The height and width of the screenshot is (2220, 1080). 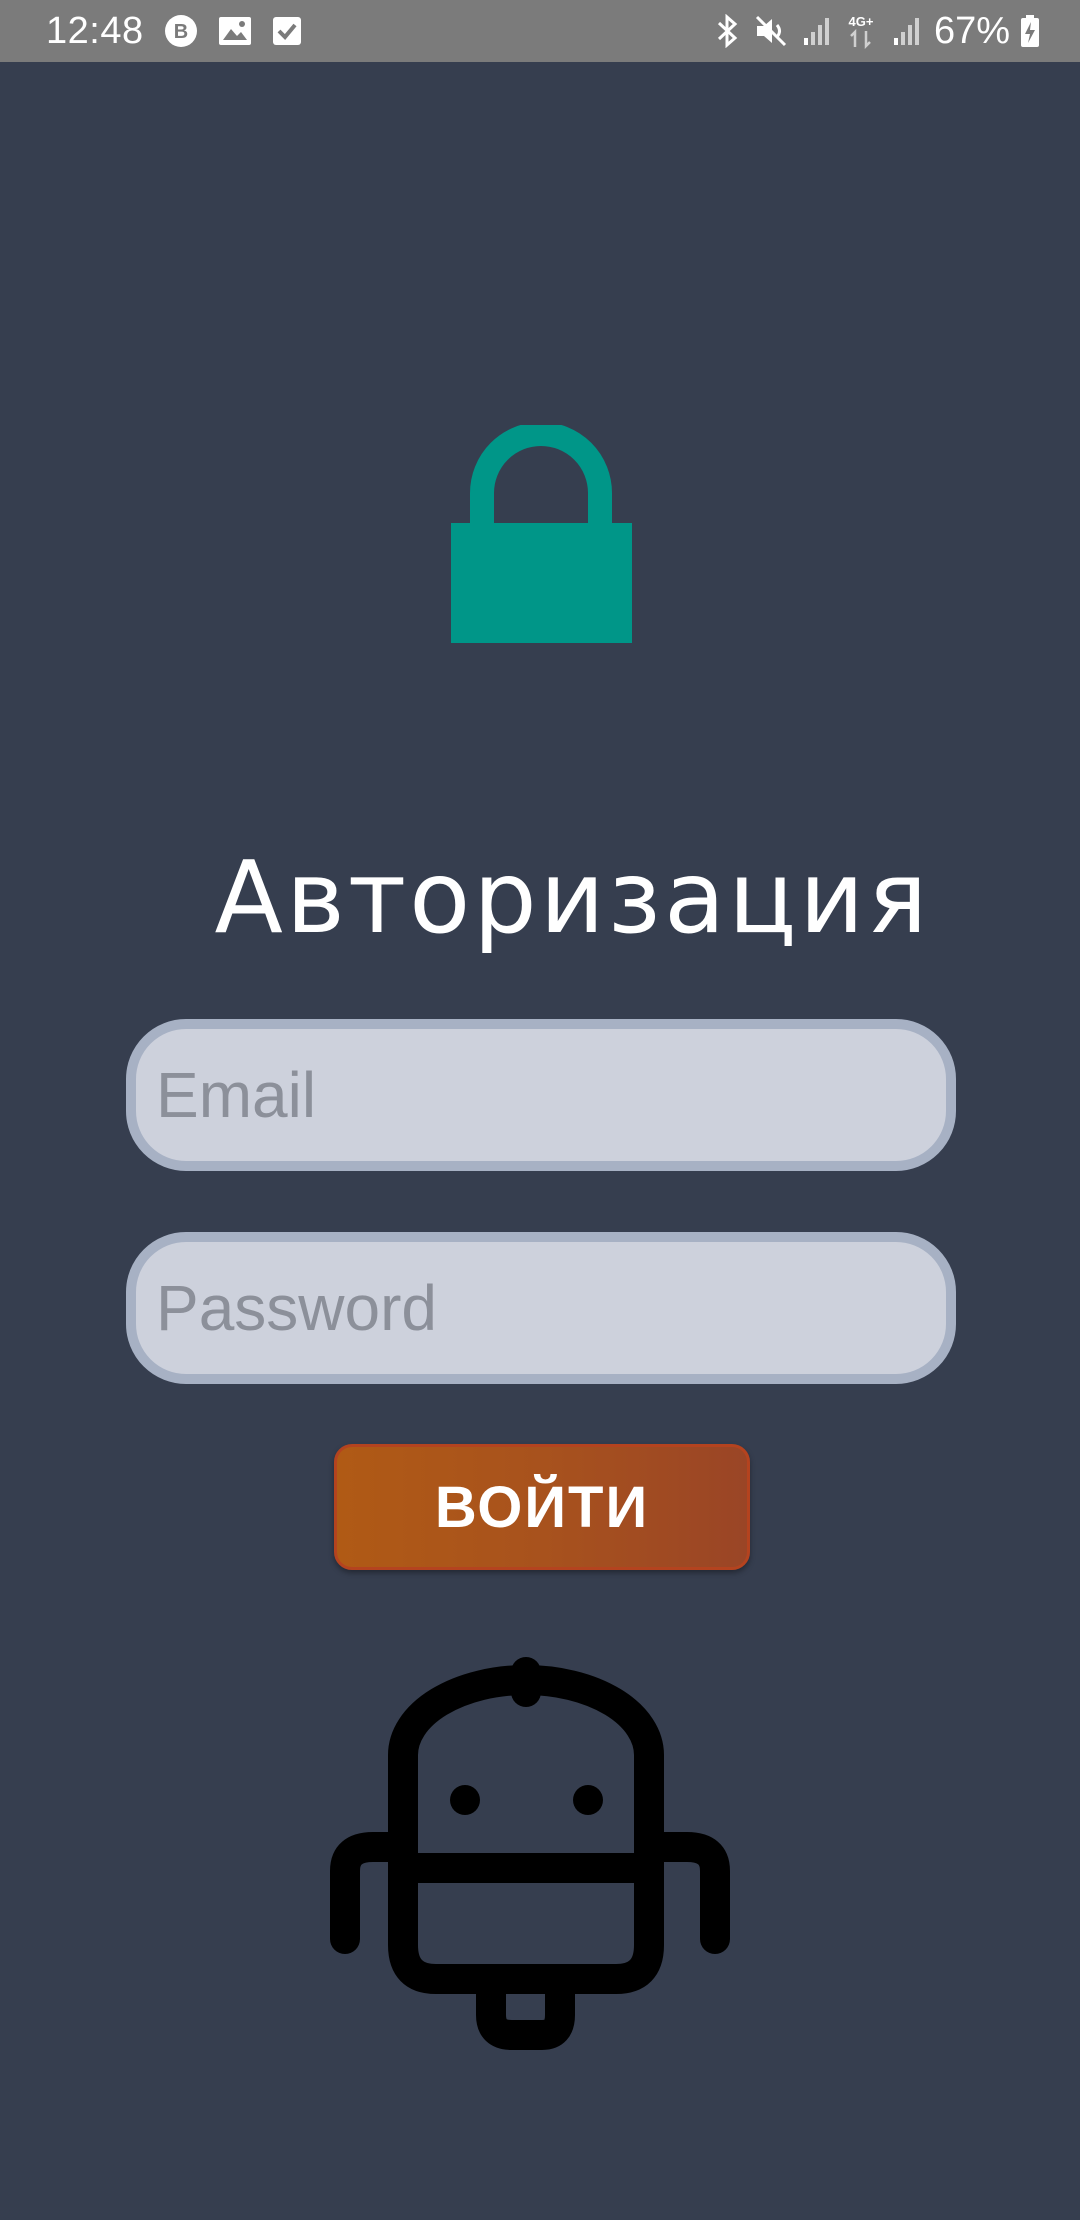 I want to click on status-bar: 12:48 B 4G+ 67%, so click(x=540, y=31).